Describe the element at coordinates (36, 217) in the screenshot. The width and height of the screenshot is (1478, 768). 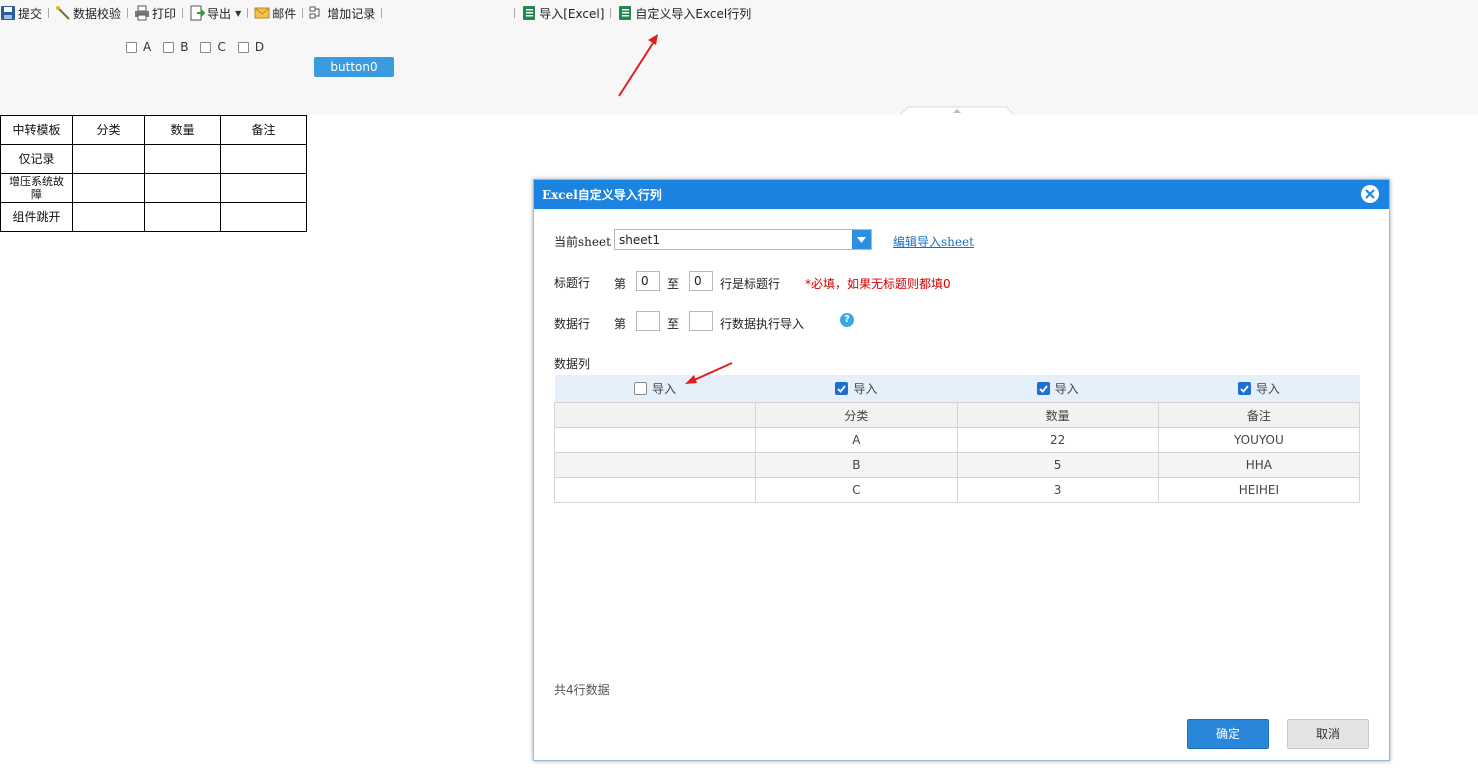
I see `report-cell: 组件跳开` at that location.